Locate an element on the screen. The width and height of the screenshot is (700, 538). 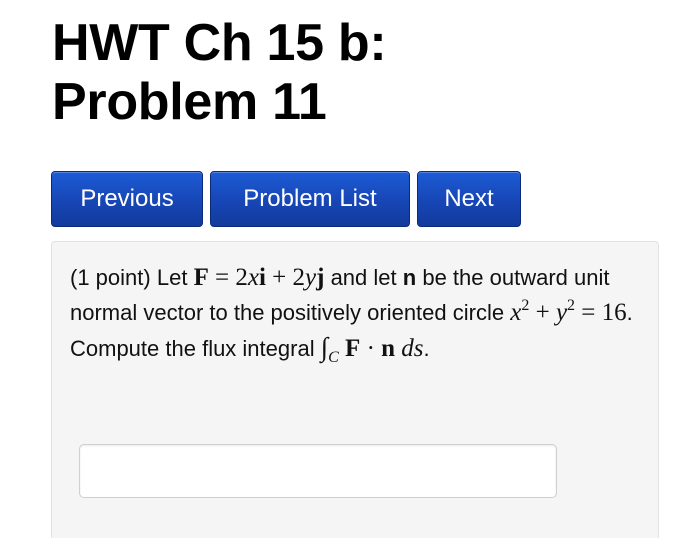
problem-end-text: . is located at coordinates (426, 348).